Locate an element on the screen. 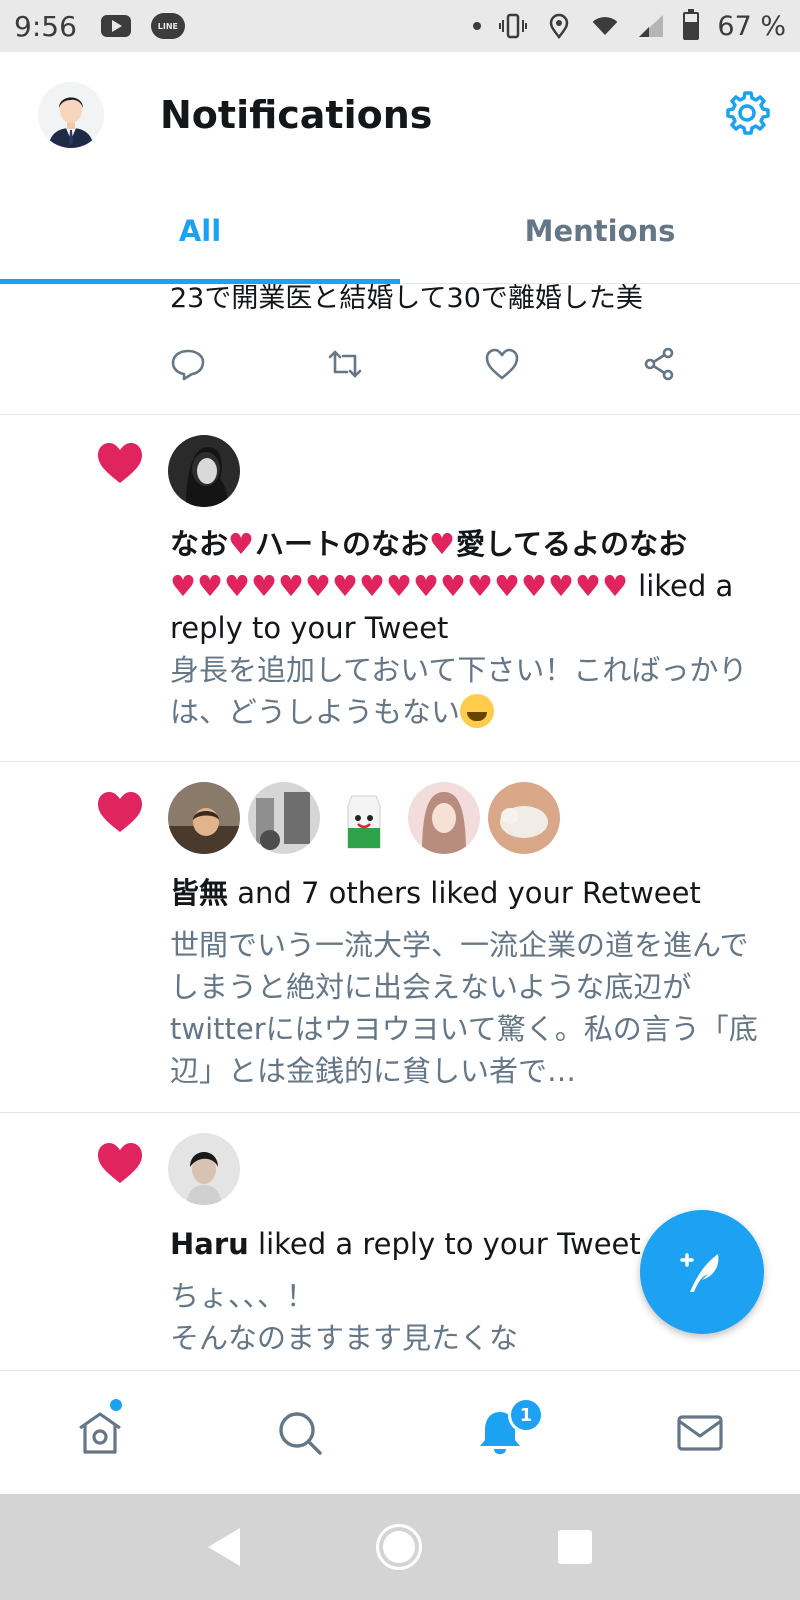 The height and width of the screenshot is (1600, 800). system-navigation-bar is located at coordinates (400, 1547).